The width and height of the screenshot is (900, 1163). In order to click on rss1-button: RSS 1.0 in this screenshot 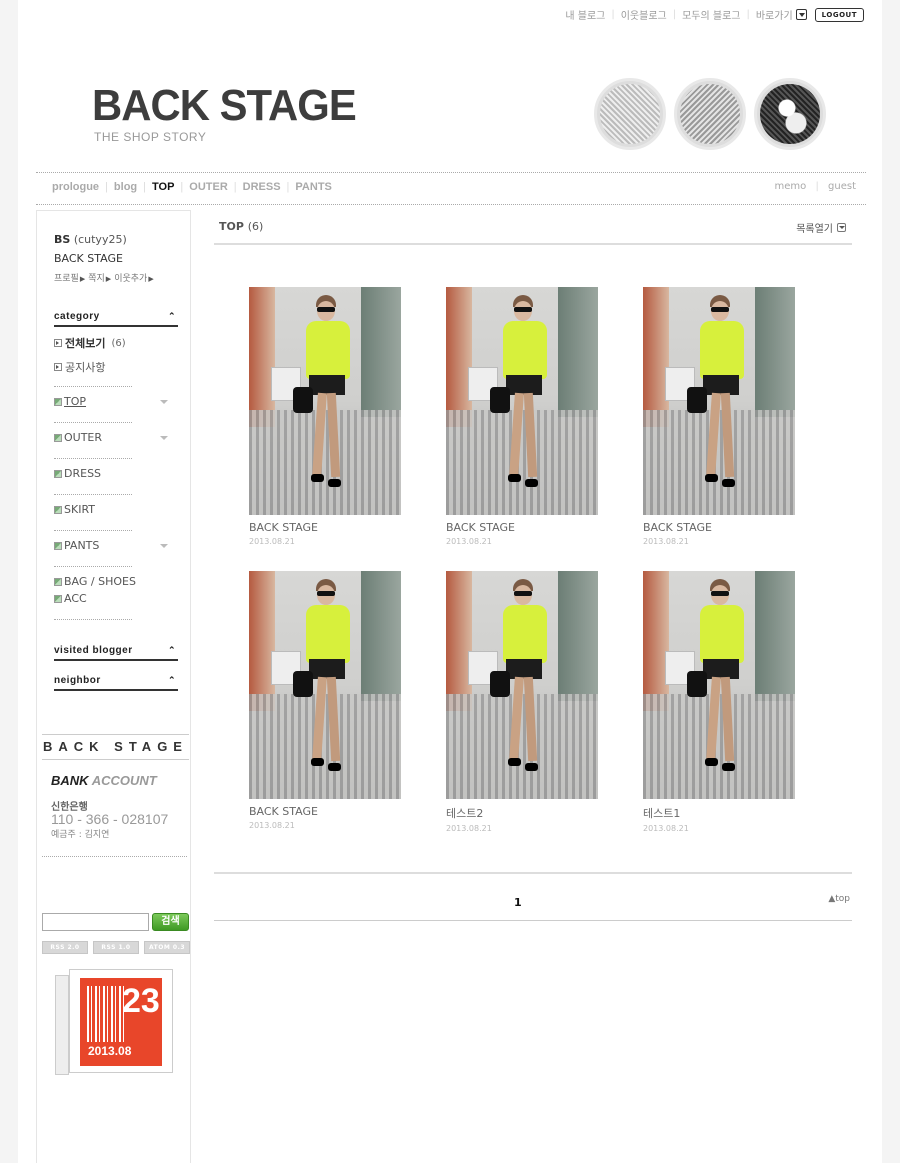, I will do `click(116, 947)`.